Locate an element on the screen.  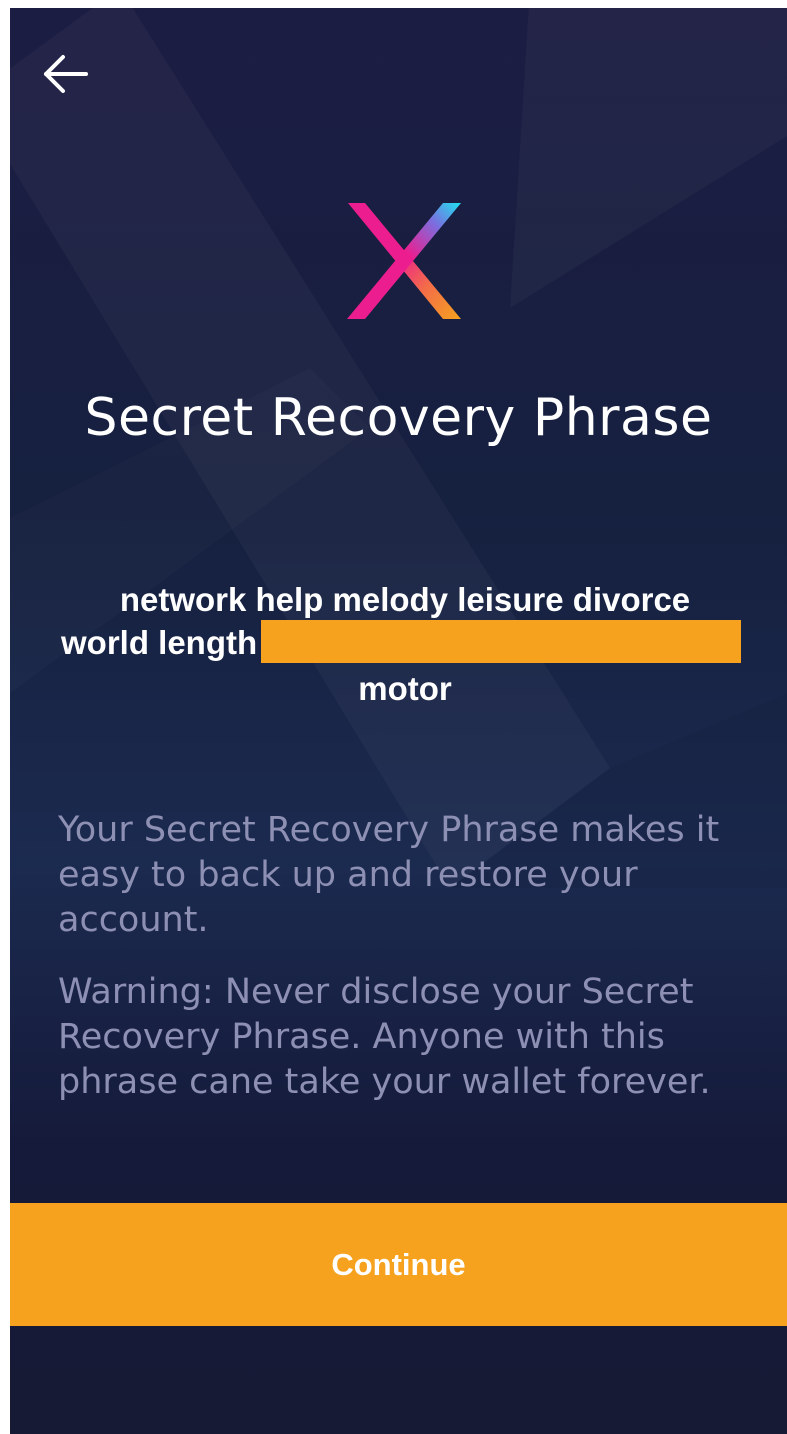
phrase-line-2: world length is located at coordinates (405, 643).